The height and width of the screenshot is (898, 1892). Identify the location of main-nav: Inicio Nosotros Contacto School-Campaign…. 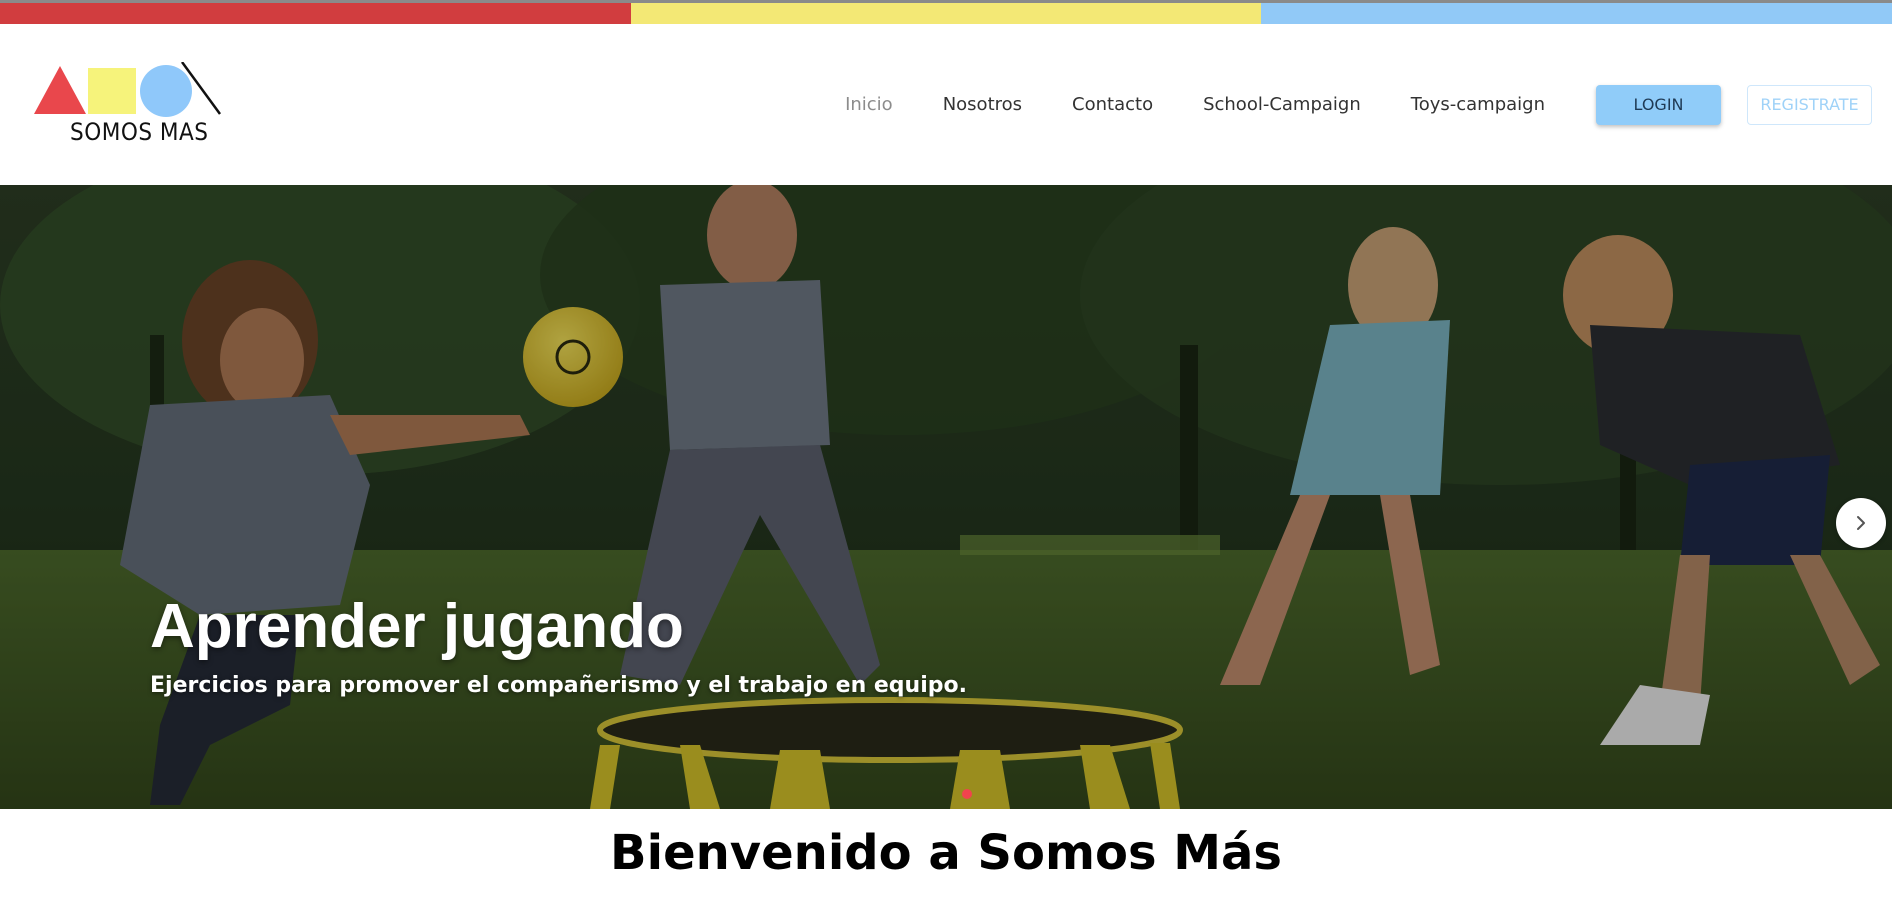
(1368, 104).